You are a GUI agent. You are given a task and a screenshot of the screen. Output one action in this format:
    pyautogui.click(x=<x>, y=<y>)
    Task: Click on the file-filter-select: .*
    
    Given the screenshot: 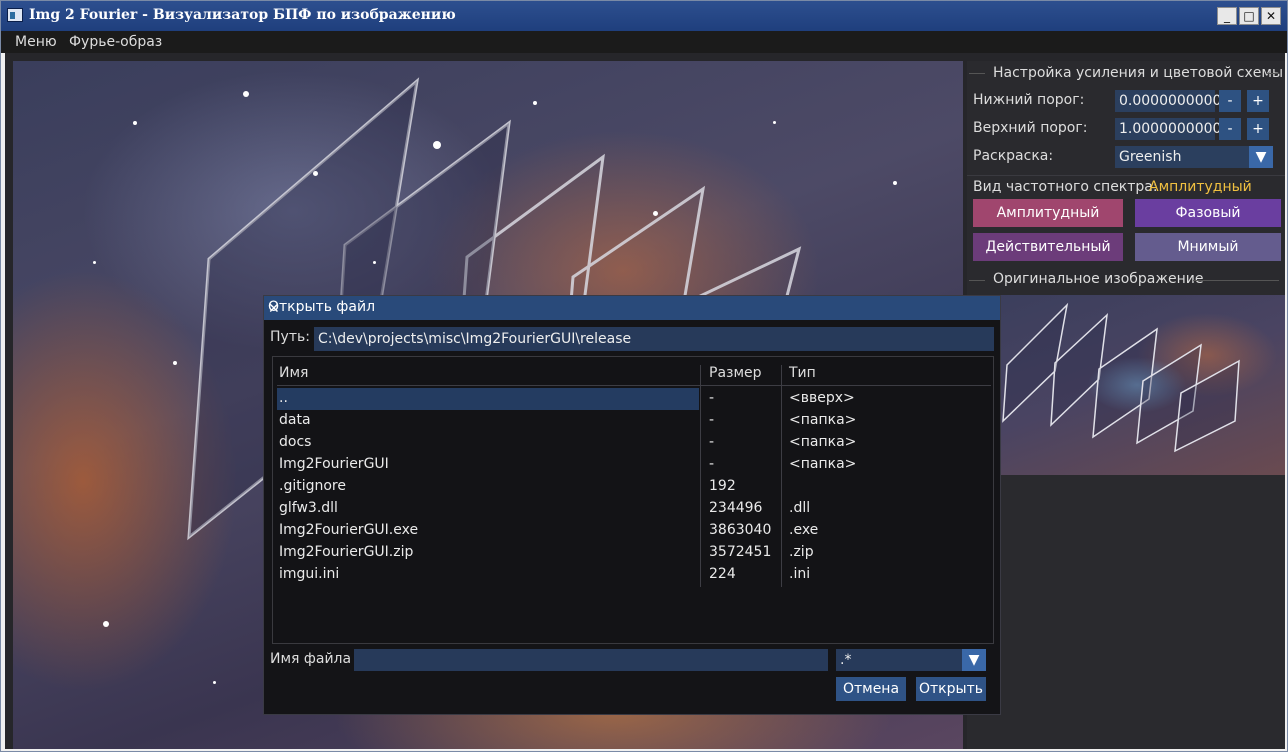 What is the action you would take?
    pyautogui.click(x=899, y=660)
    